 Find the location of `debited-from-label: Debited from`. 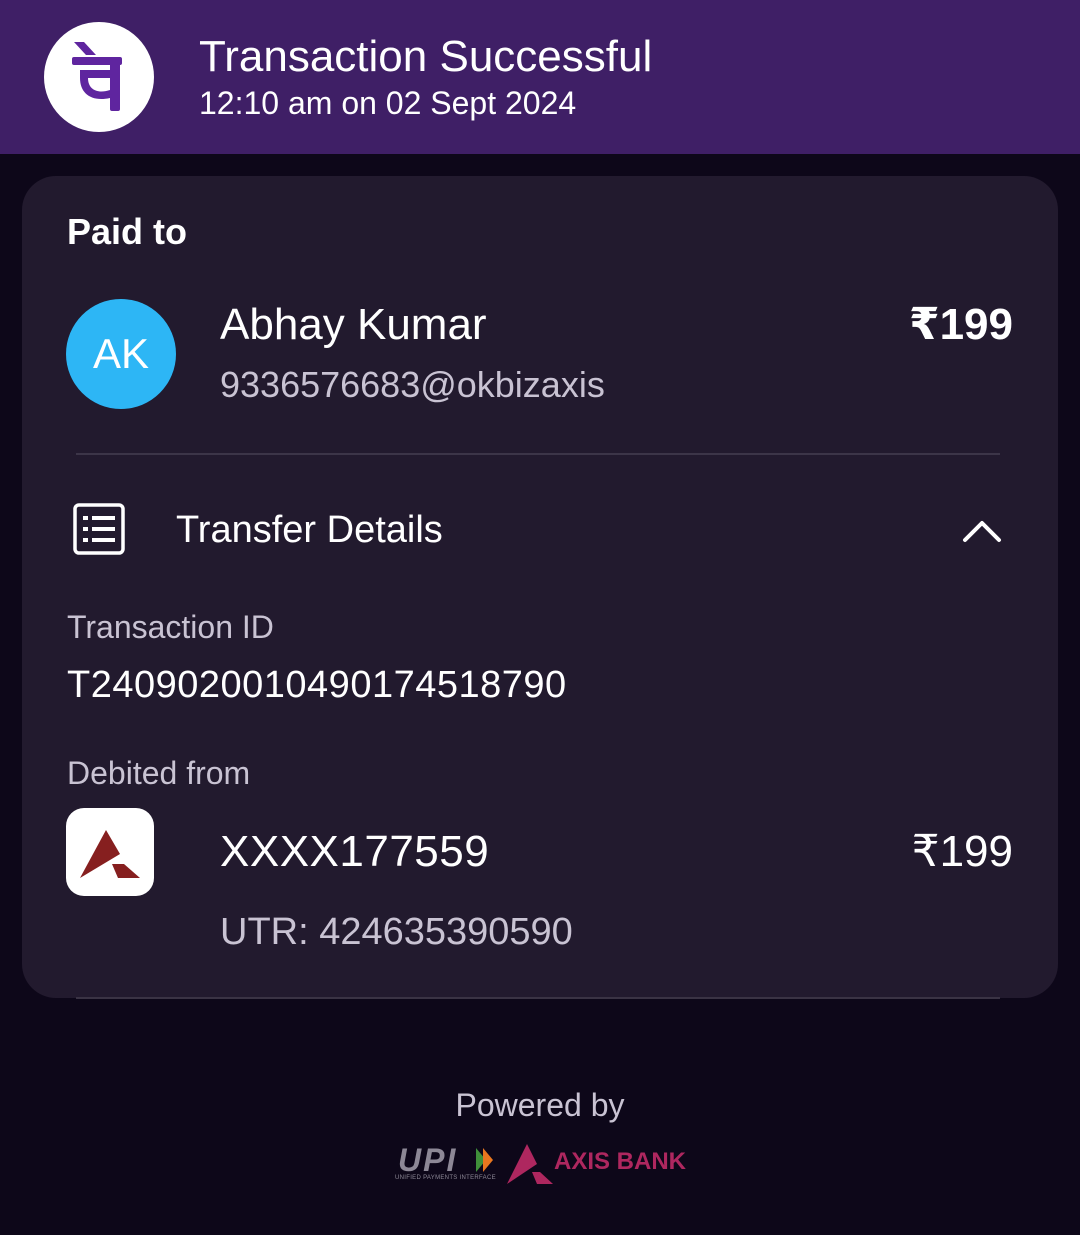

debited-from-label: Debited from is located at coordinates (159, 773).